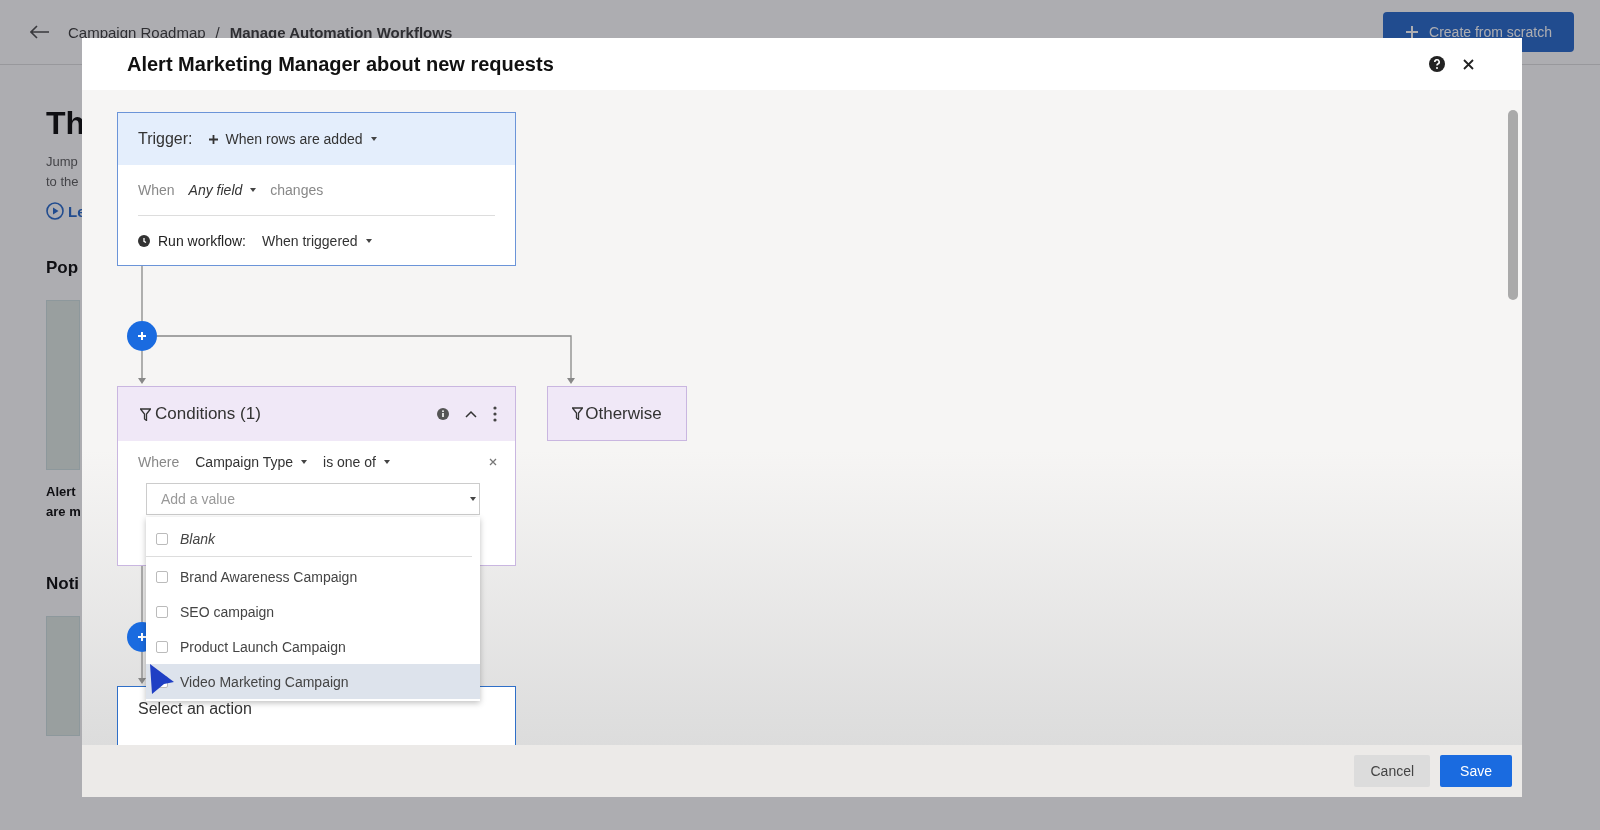  I want to click on option-item: Brand Awareness Campaign, so click(313, 576).